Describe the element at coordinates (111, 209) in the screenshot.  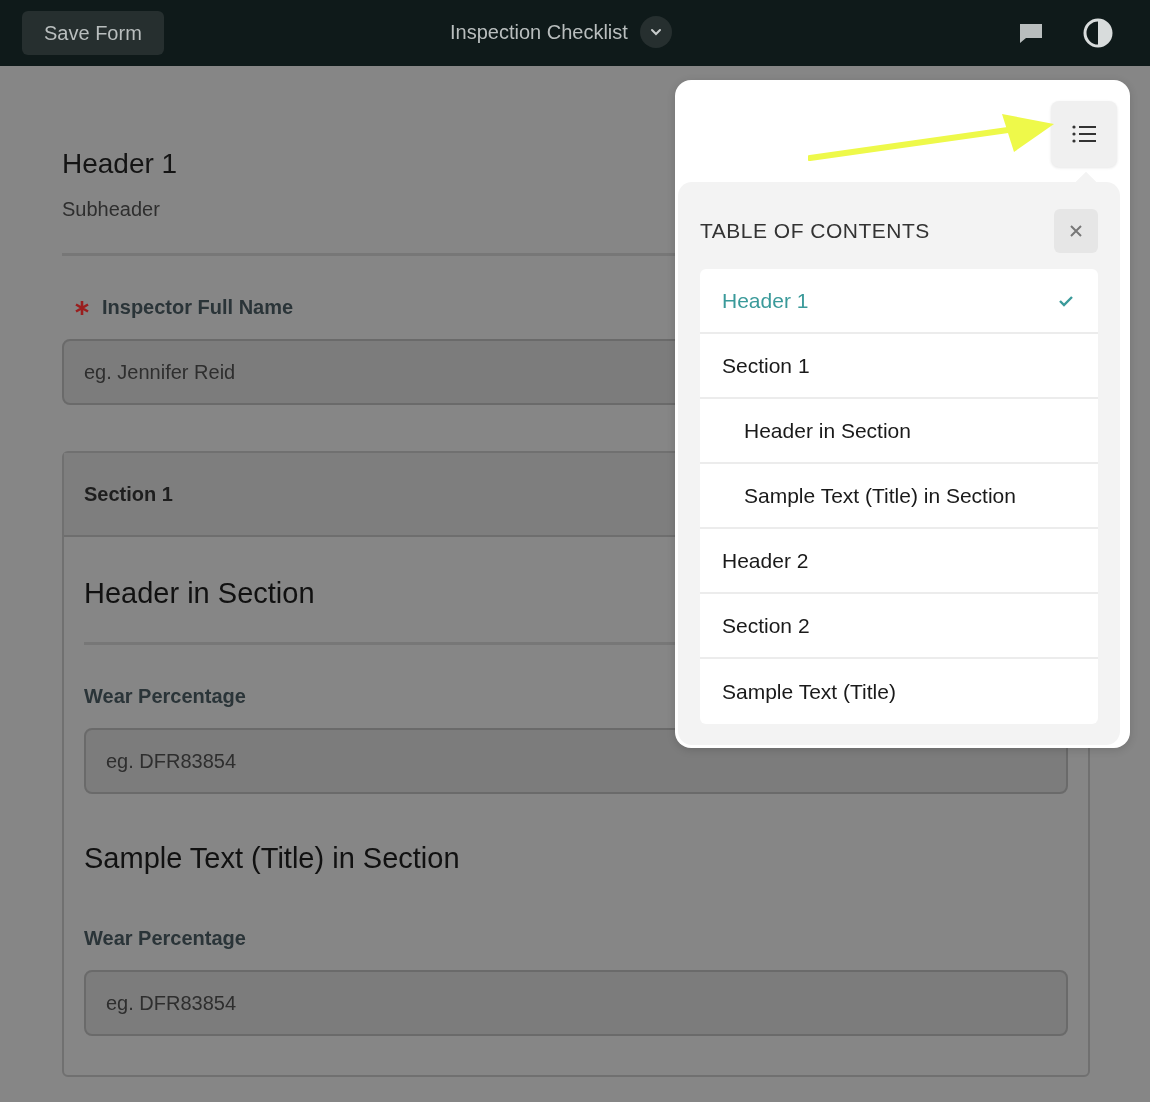
I see `subheader: Subheader` at that location.